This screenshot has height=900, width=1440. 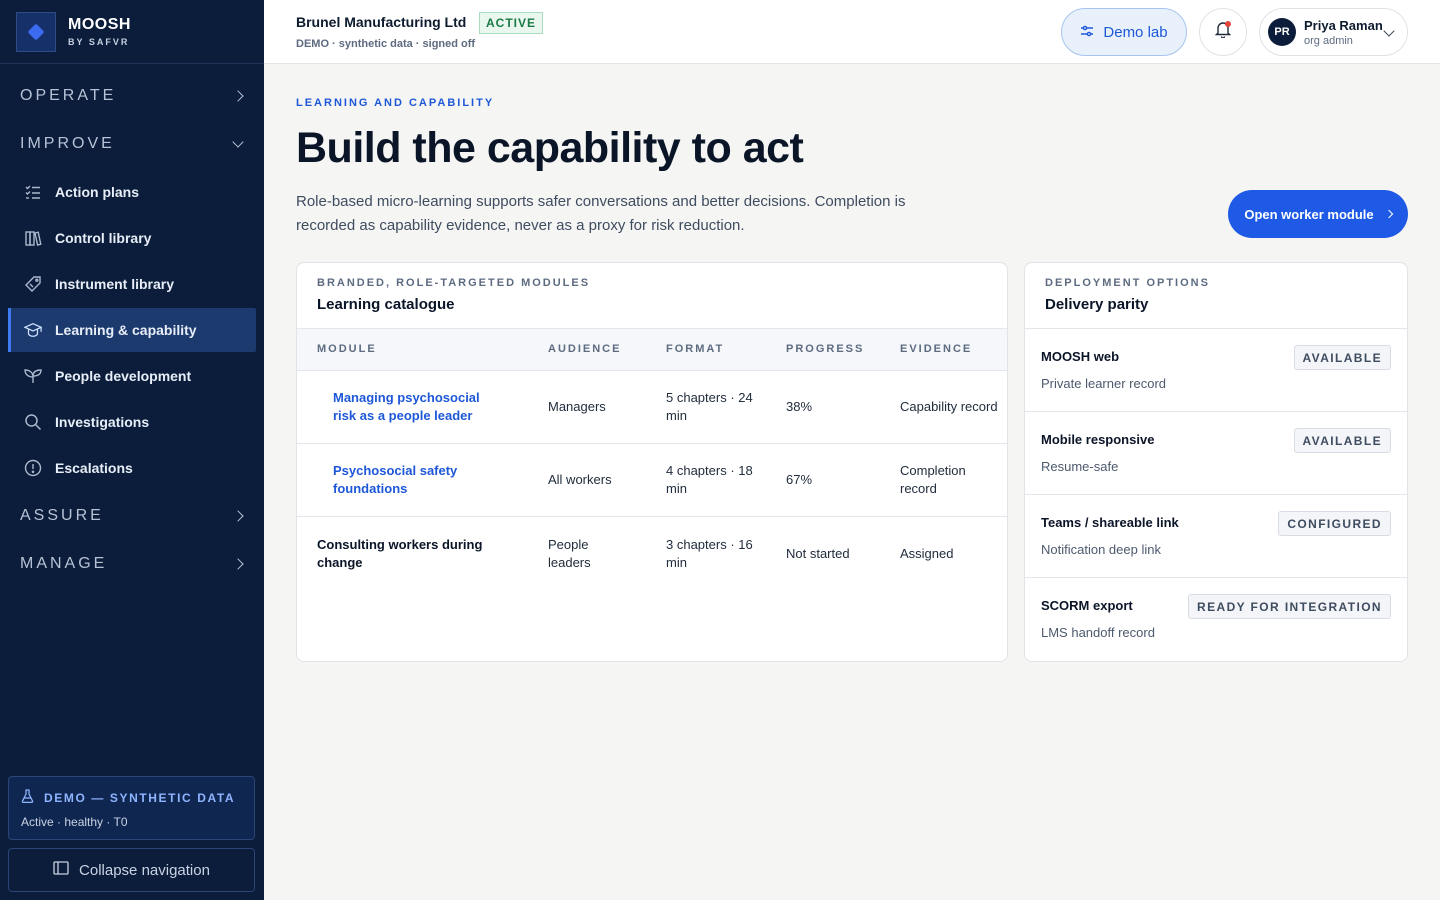 What do you see at coordinates (33, 284) in the screenshot?
I see `tag-icon` at bounding box center [33, 284].